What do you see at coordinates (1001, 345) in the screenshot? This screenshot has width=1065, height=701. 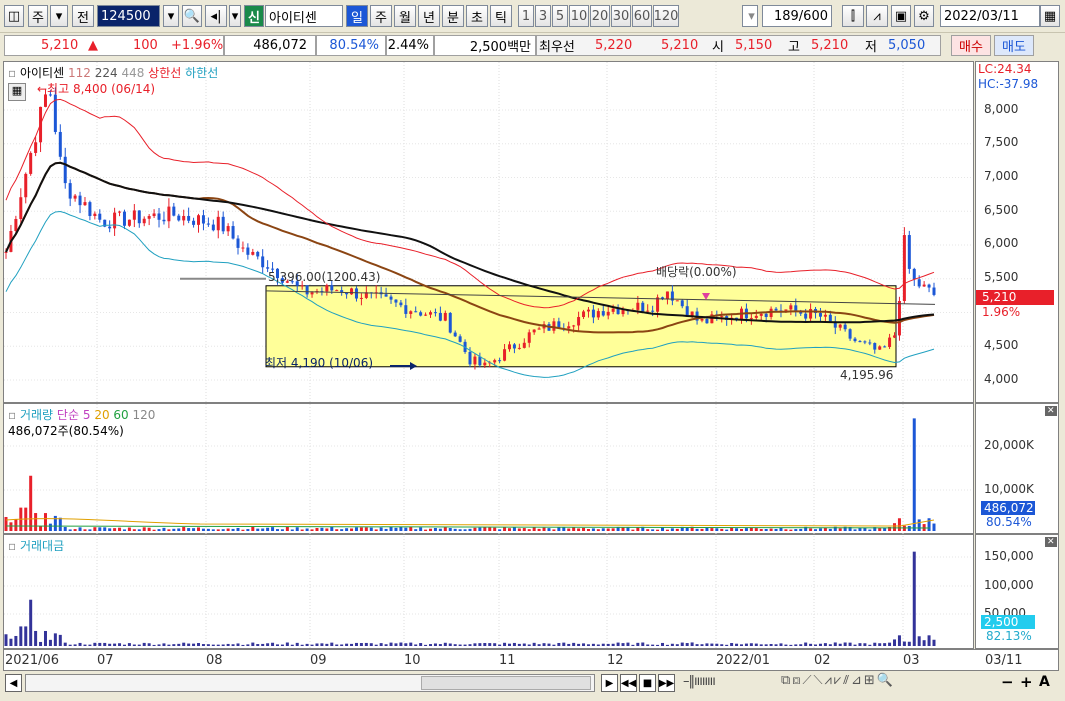 I see `price-tick-label: 4,500` at bounding box center [1001, 345].